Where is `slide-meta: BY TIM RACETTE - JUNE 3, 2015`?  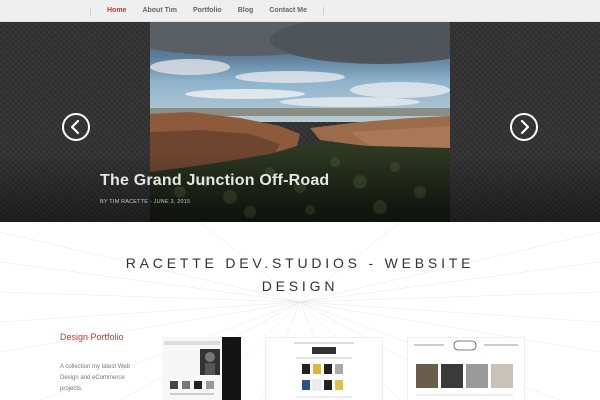
slide-meta: BY TIM RACETTE - JUNE 3, 2015 is located at coordinates (145, 202).